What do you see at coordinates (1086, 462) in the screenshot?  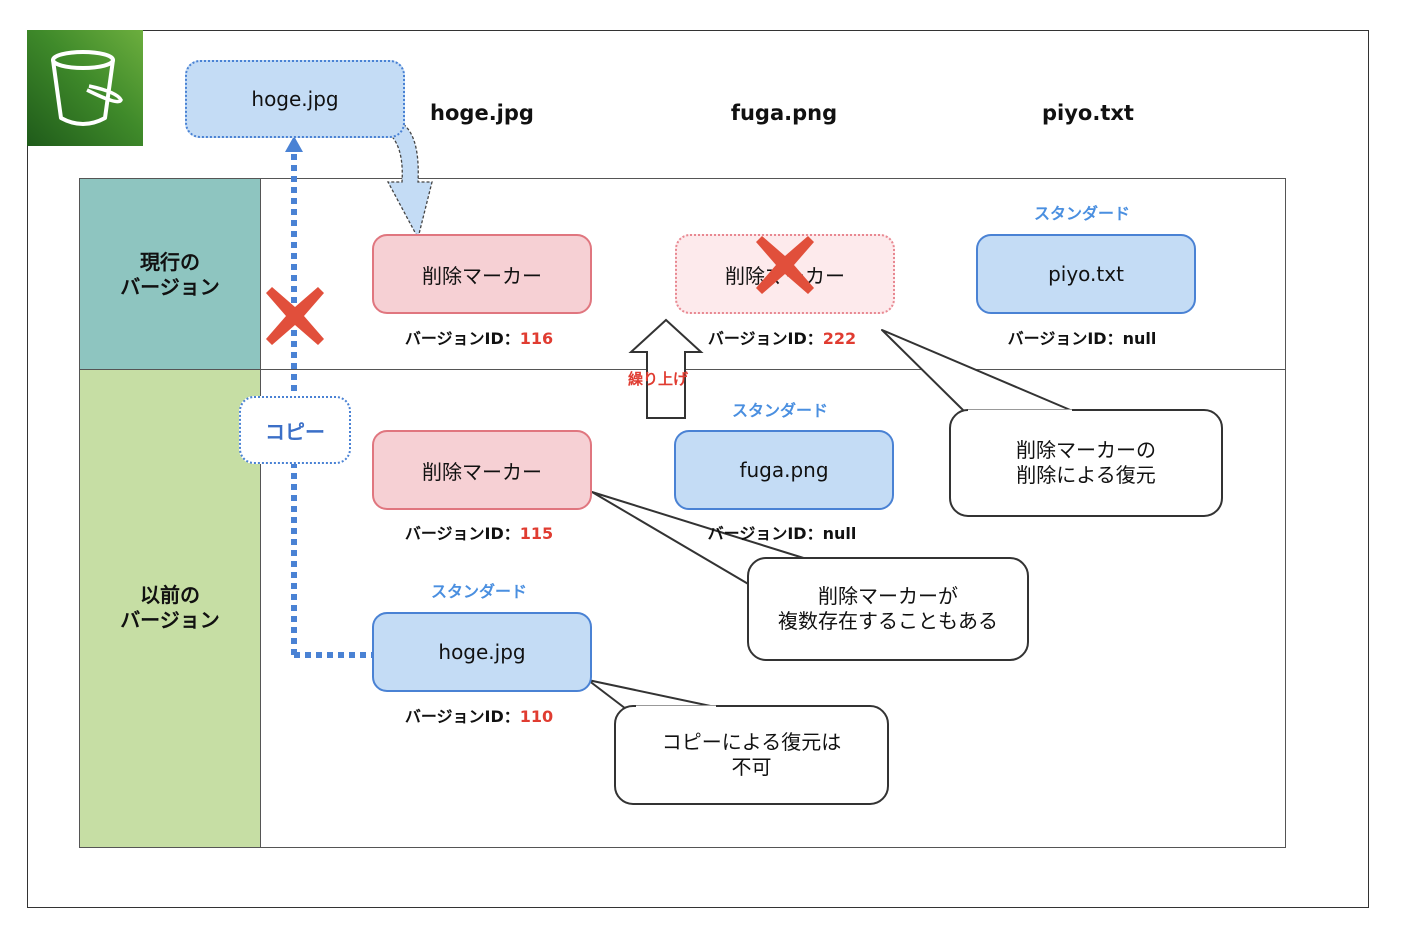 I see `callout-marker-delete-restore: 削除マーカーの 削除による復元` at bounding box center [1086, 462].